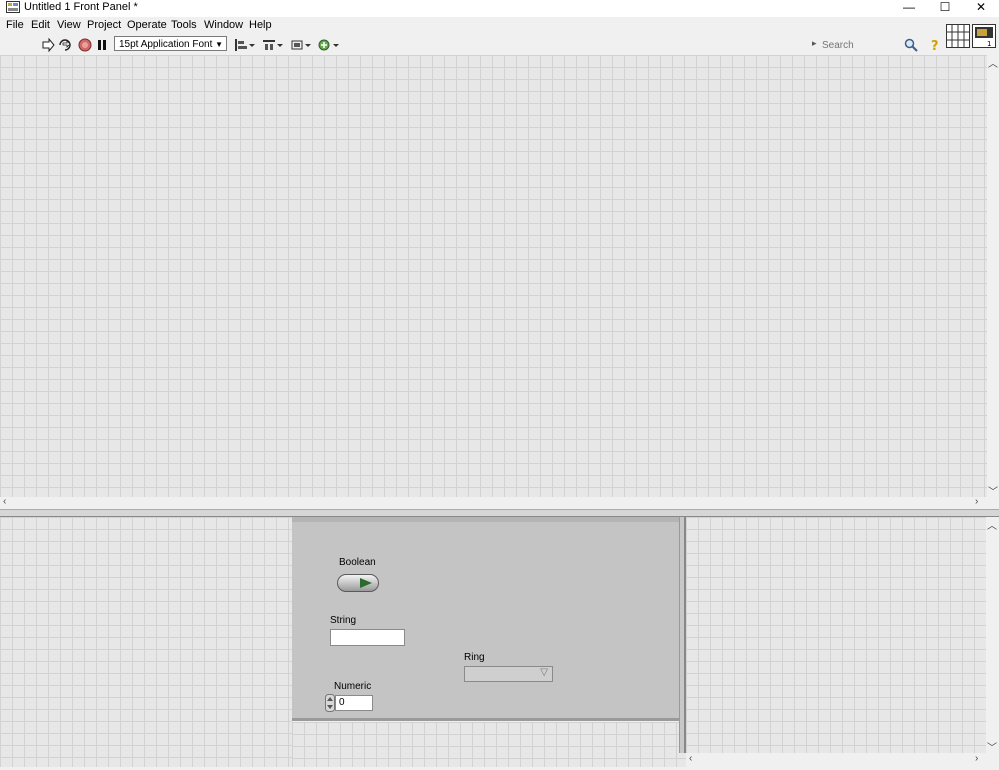 This screenshot has height=770, width=999. I want to click on connector-pane-icon, so click(958, 36).